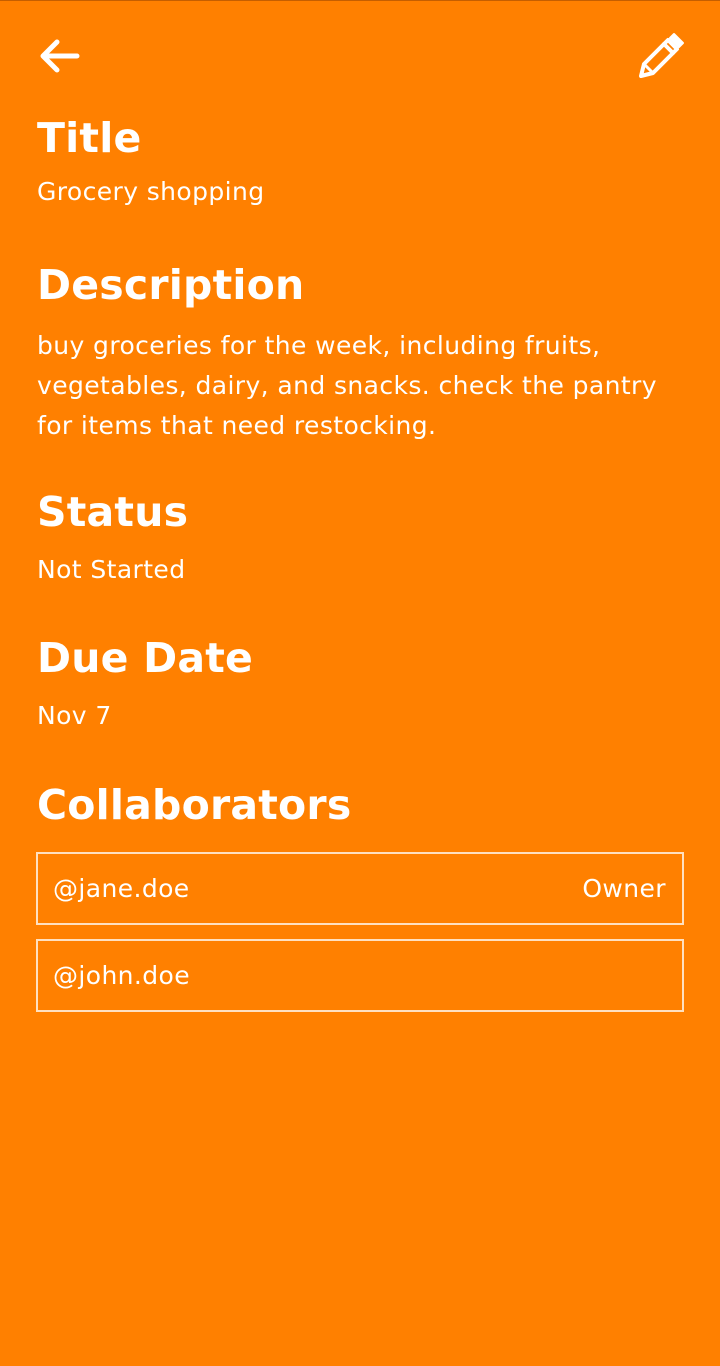 This screenshot has height=1366, width=720. I want to click on back-button, so click(58, 56).